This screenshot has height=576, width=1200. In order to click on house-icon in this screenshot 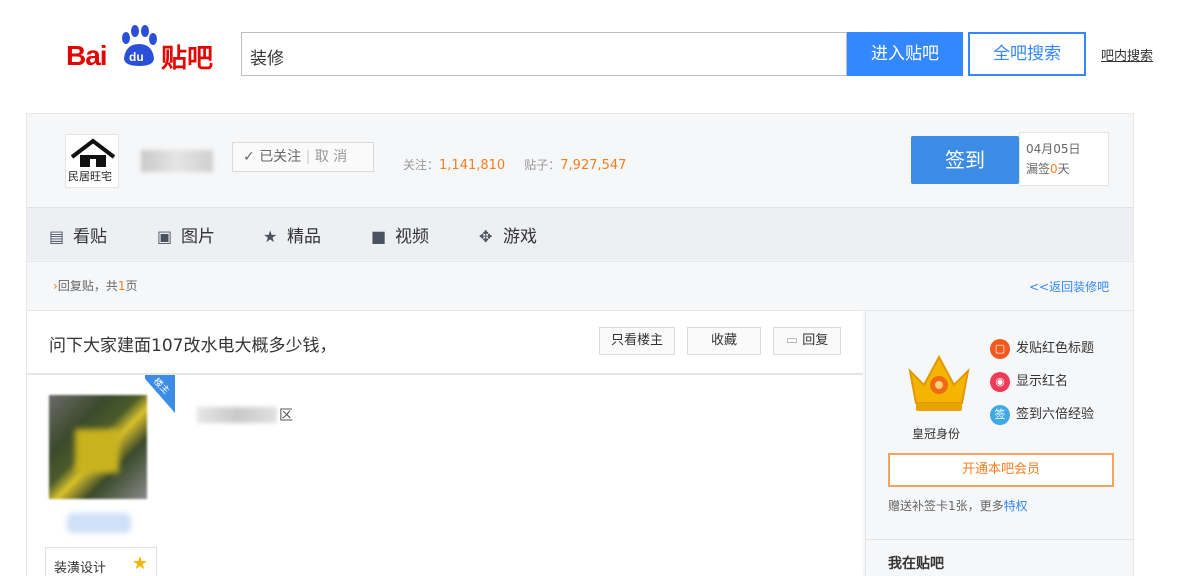, I will do `click(93, 152)`.